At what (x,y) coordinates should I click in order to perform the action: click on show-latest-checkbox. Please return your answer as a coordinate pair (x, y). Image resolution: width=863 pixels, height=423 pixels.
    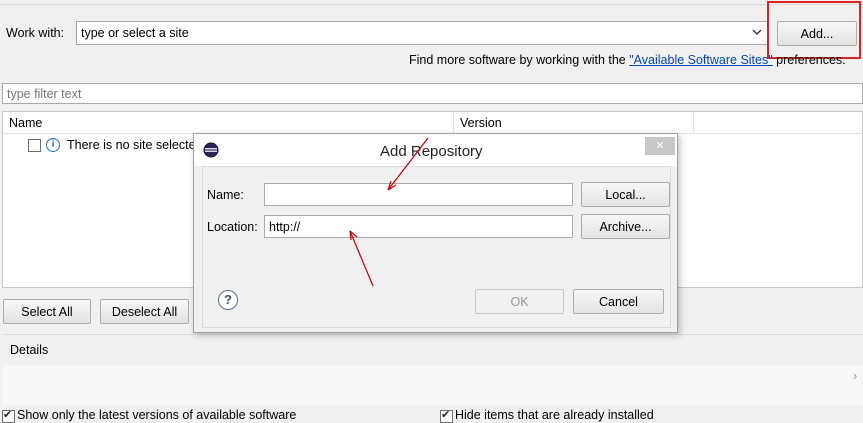
    Looking at the image, I should click on (8, 415).